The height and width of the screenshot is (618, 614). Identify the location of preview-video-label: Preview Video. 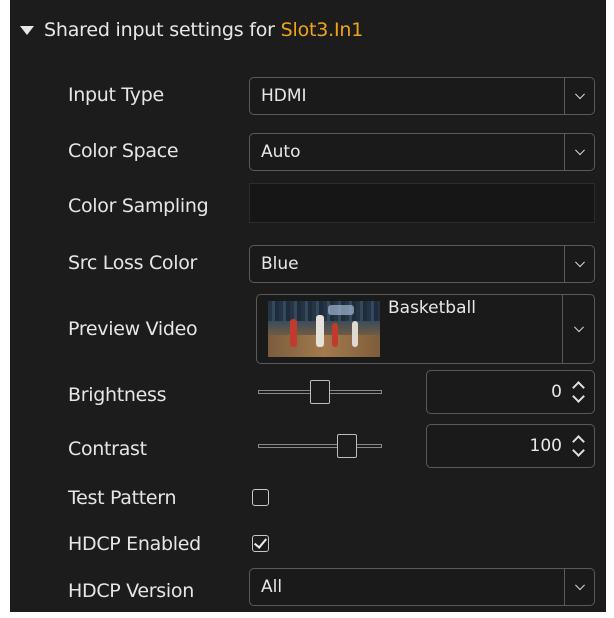
(133, 329).